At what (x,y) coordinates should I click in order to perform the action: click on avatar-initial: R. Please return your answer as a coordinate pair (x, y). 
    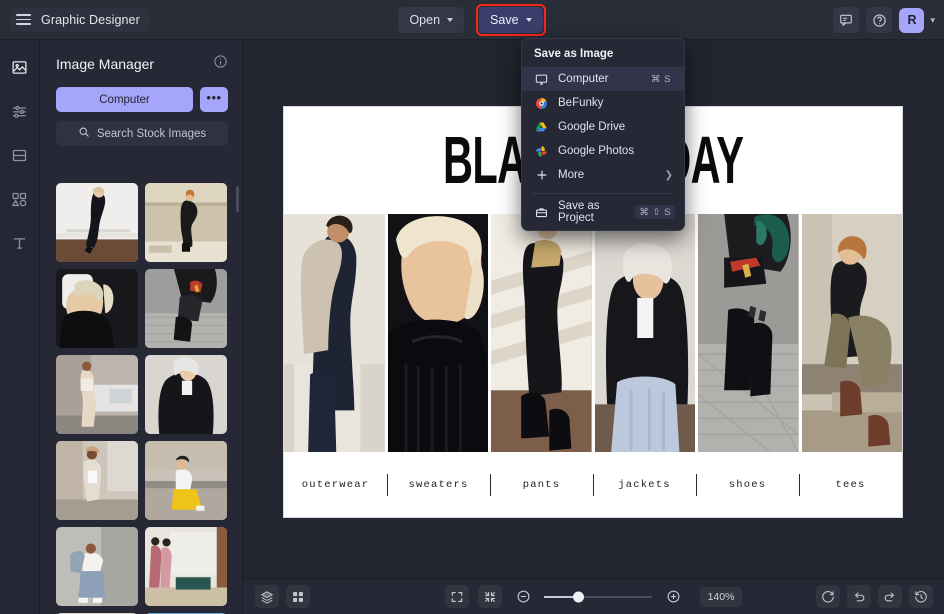
    Looking at the image, I should click on (912, 20).